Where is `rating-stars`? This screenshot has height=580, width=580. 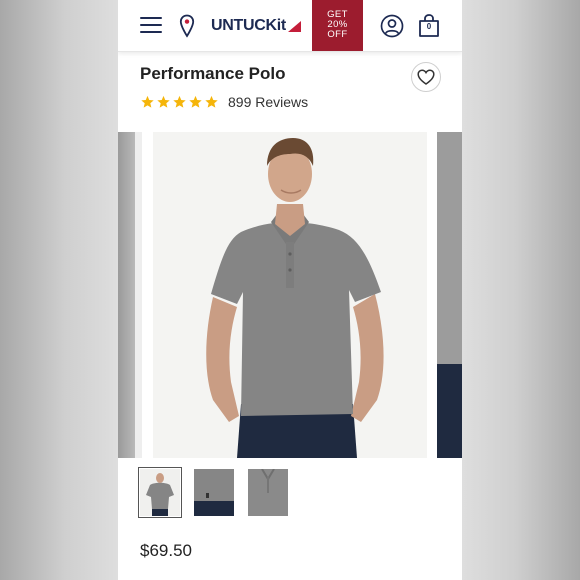 rating-stars is located at coordinates (180, 102).